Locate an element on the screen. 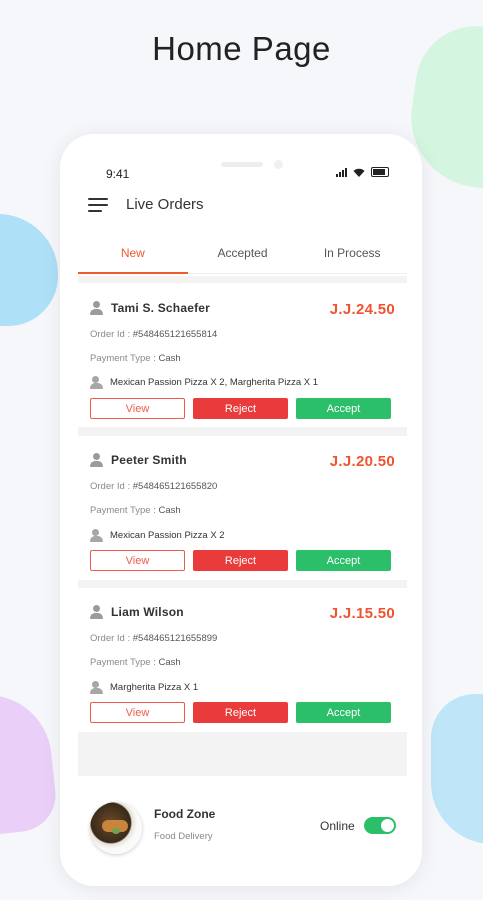 Image resolution: width=483 pixels, height=900 pixels. phone-speaker is located at coordinates (242, 164).